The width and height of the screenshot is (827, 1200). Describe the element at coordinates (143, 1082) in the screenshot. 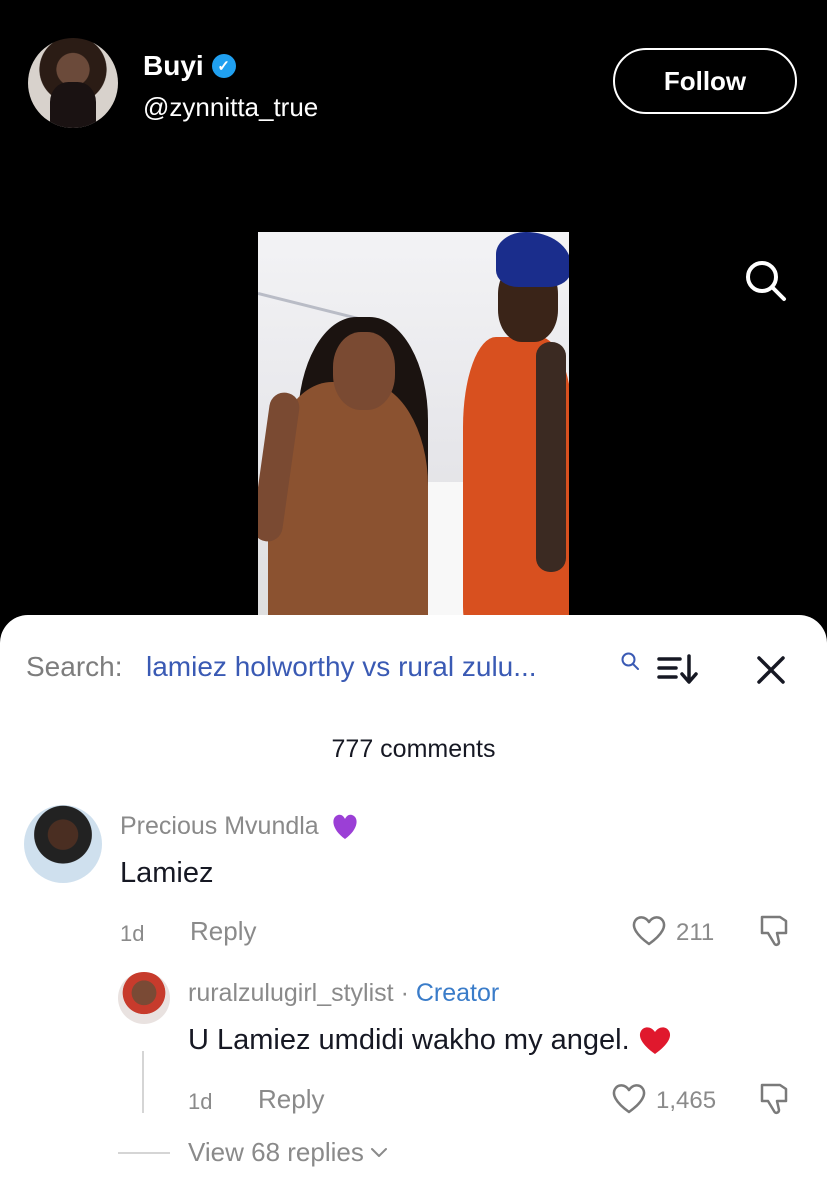

I see `thread-line` at that location.